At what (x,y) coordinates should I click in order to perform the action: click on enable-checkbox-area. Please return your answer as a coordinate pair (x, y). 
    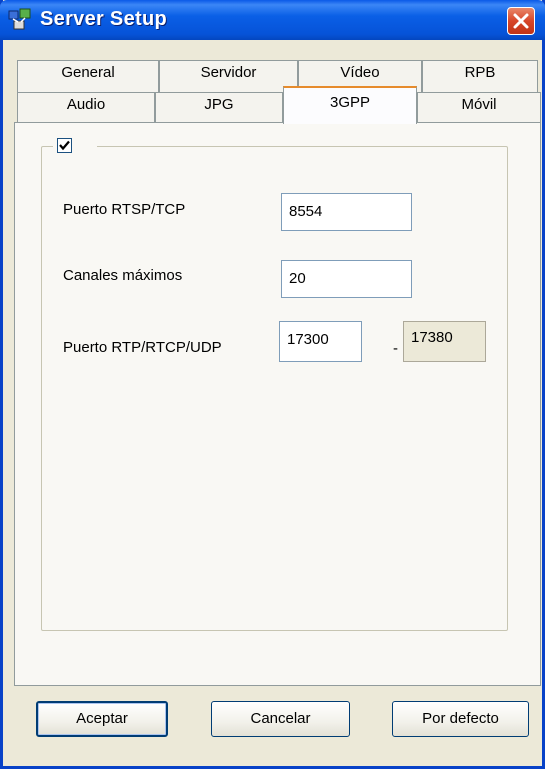
    Looking at the image, I should click on (75, 146).